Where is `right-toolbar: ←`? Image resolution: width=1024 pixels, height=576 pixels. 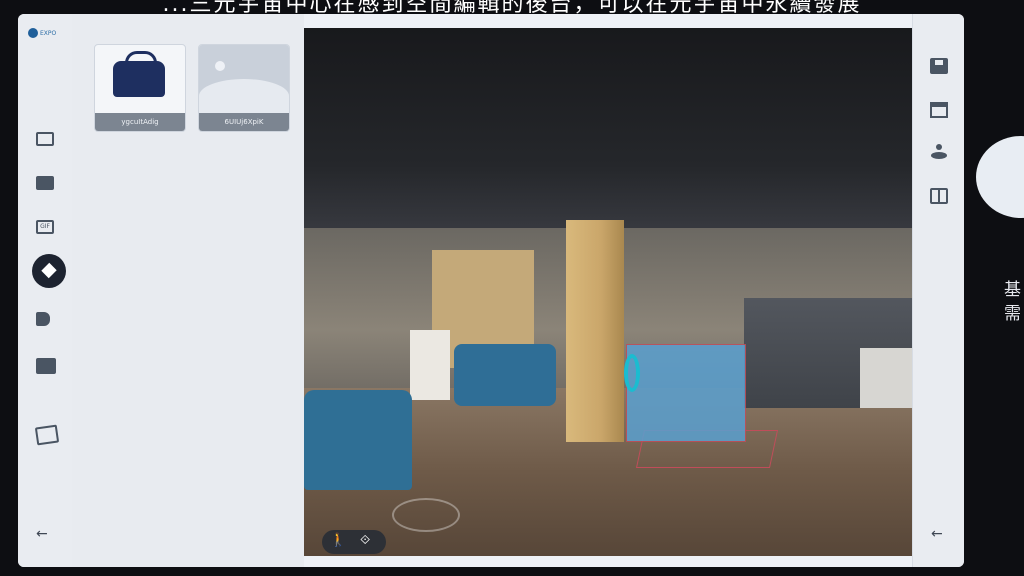 right-toolbar: ← is located at coordinates (938, 290).